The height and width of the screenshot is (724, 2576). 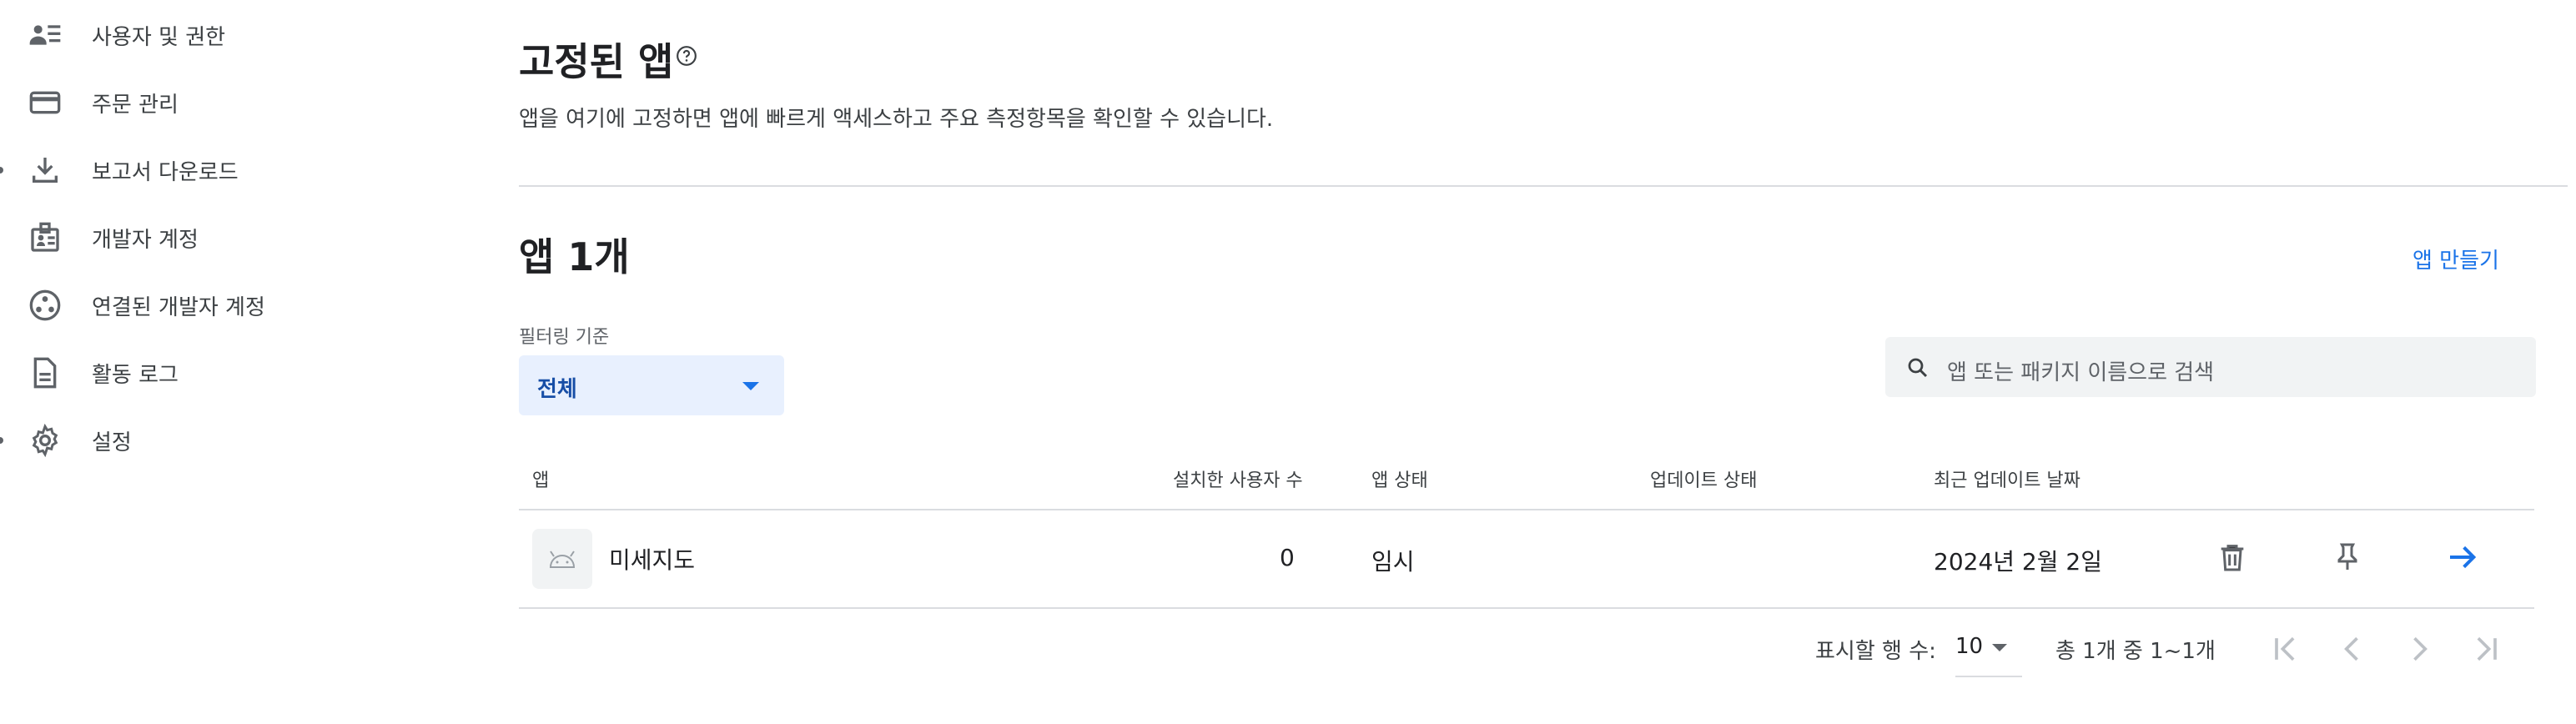 What do you see at coordinates (45, 440) in the screenshot?
I see `gear-icon` at bounding box center [45, 440].